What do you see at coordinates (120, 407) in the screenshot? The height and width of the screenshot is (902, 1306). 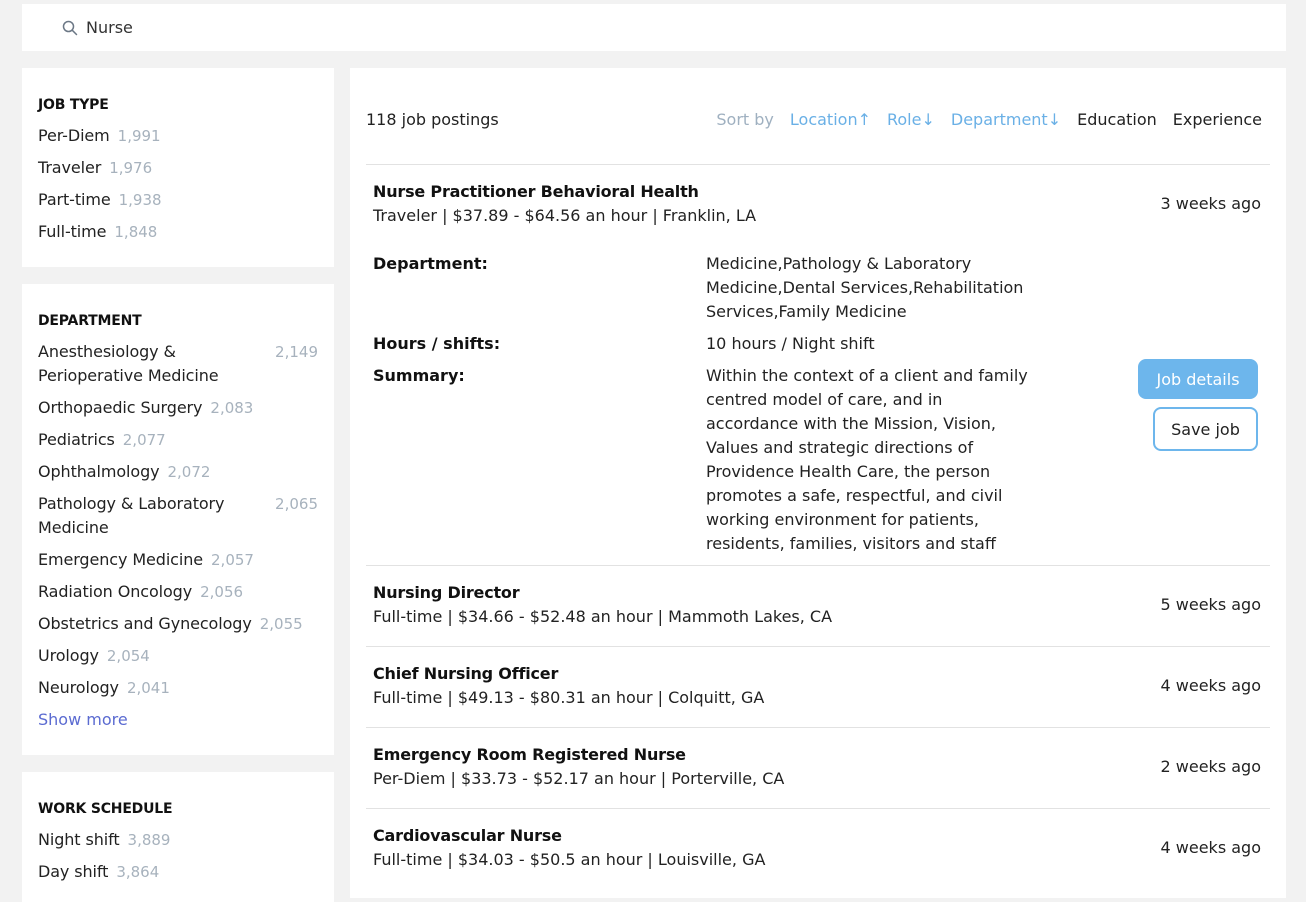 I see `facet-label: Orthopaedic Surgery` at bounding box center [120, 407].